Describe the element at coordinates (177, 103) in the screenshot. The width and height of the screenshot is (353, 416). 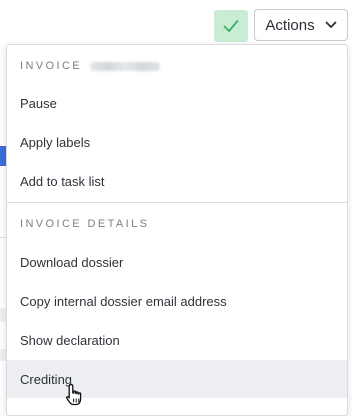
I see `menu-item-pause: Pause` at that location.